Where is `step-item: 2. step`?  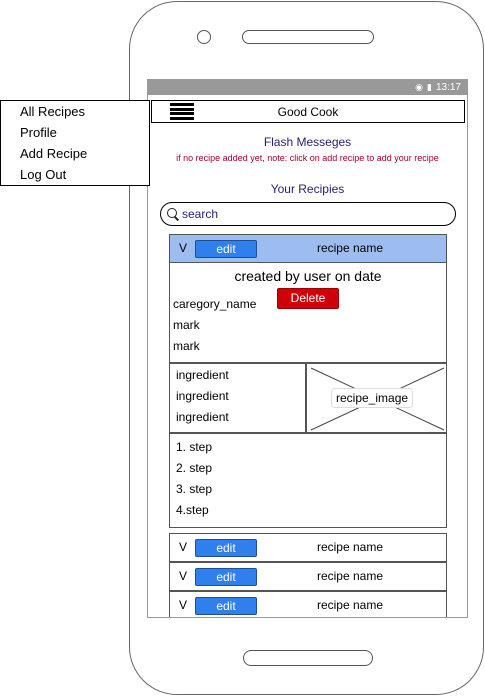 step-item: 2. step is located at coordinates (194, 468).